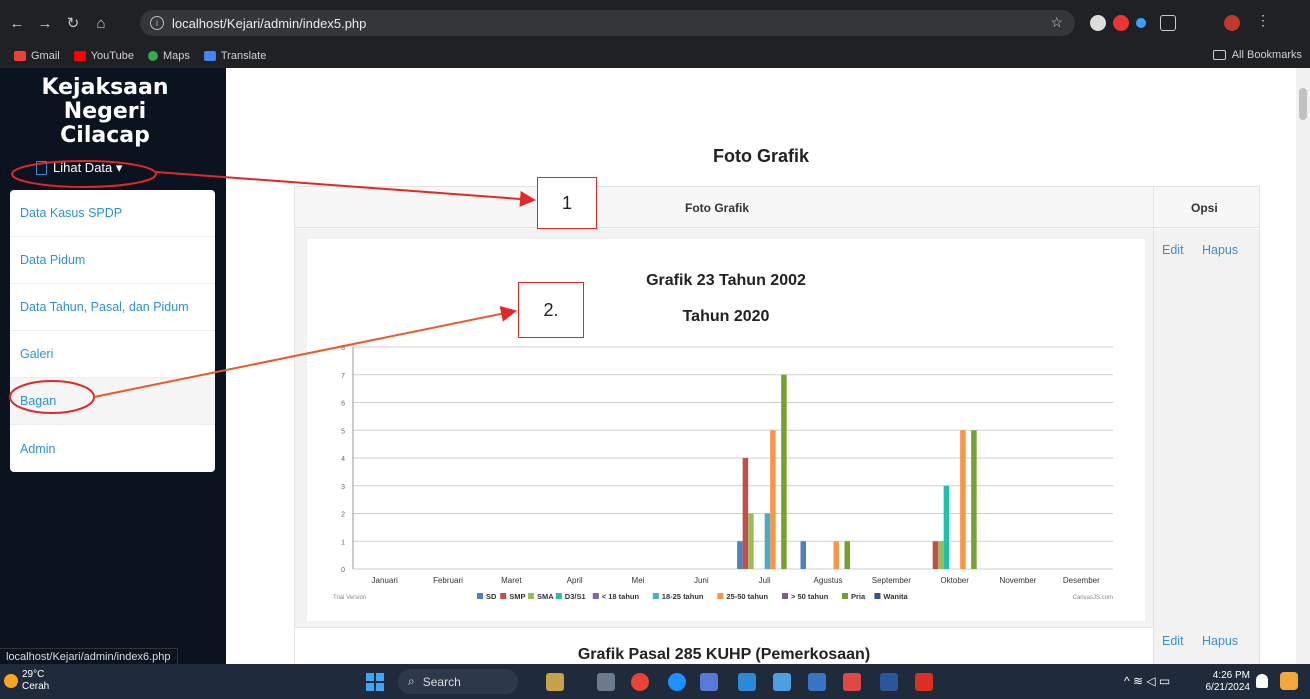 This screenshot has height=699, width=1310. I want to click on weather-widget: 29°C Cerah, so click(35, 681).